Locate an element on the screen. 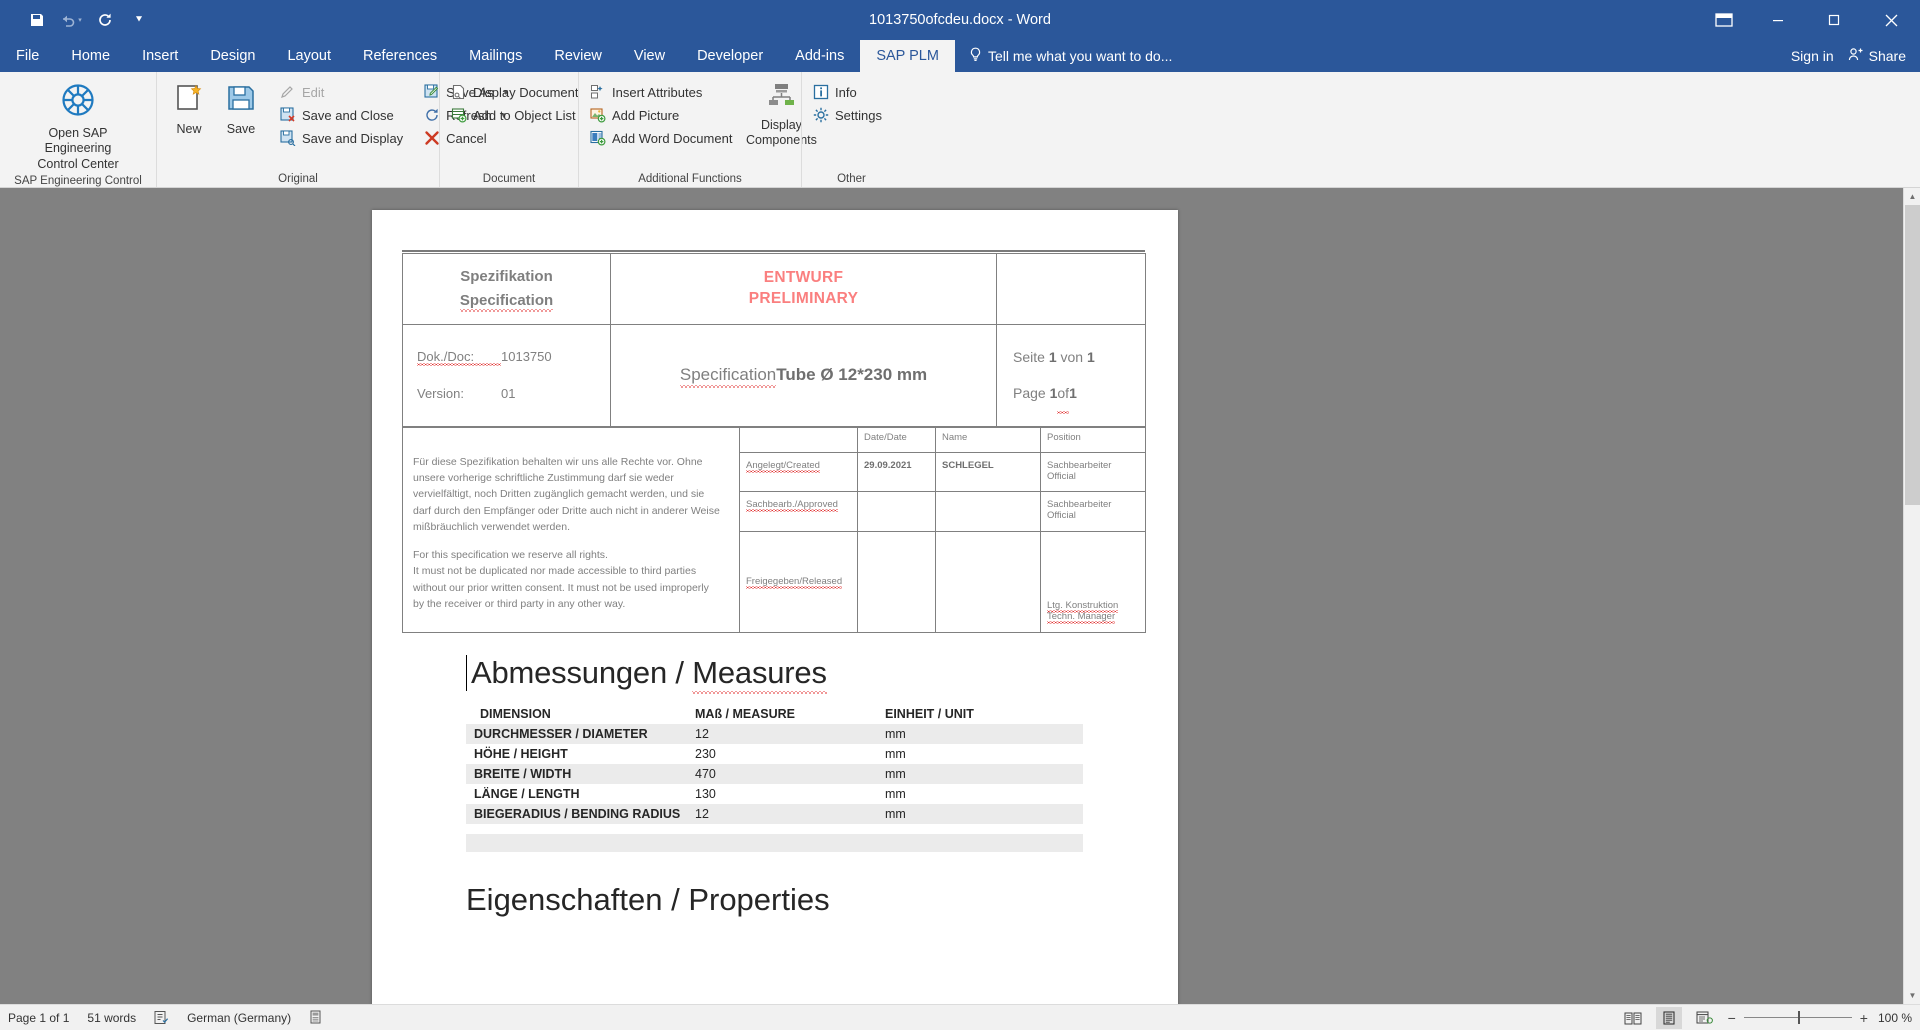  measure-value: 470 is located at coordinates (784, 774).